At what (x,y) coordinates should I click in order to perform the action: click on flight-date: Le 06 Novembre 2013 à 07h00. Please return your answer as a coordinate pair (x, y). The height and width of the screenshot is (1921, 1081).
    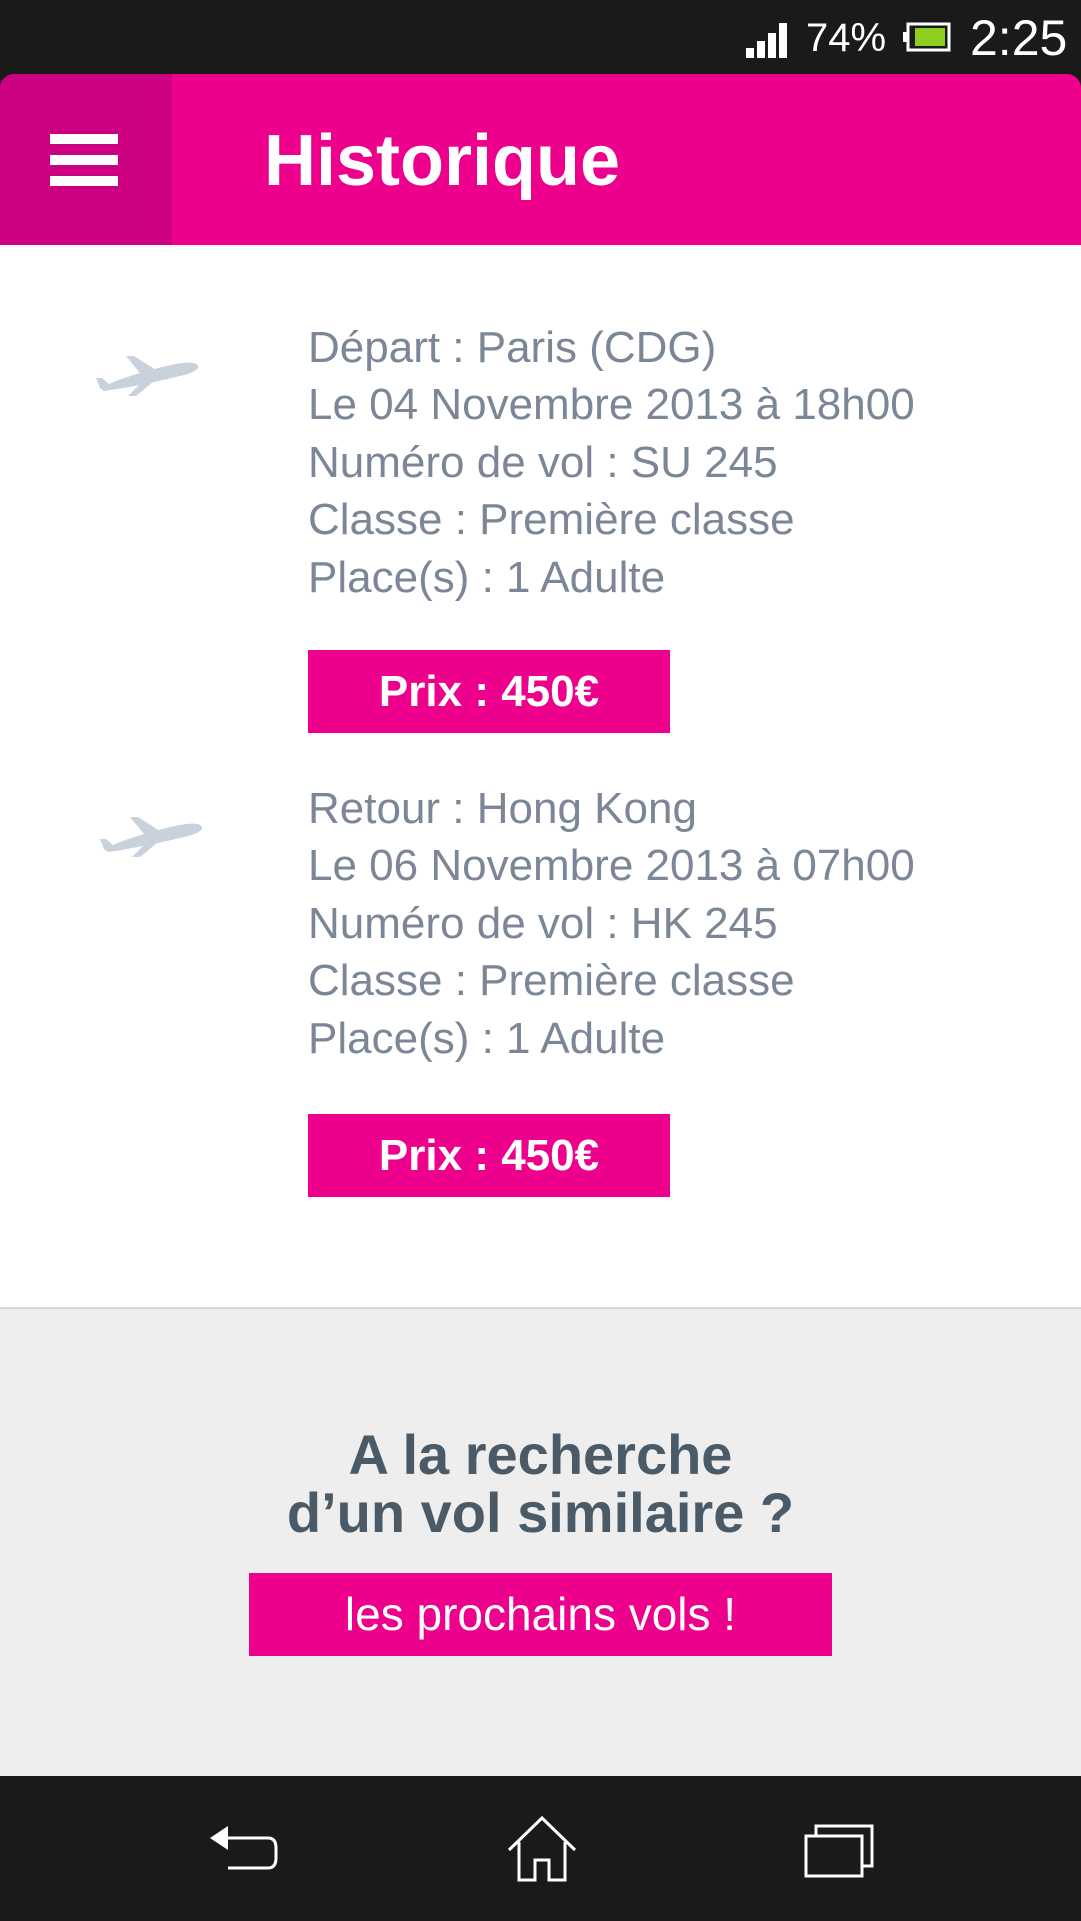
    Looking at the image, I should click on (611, 865).